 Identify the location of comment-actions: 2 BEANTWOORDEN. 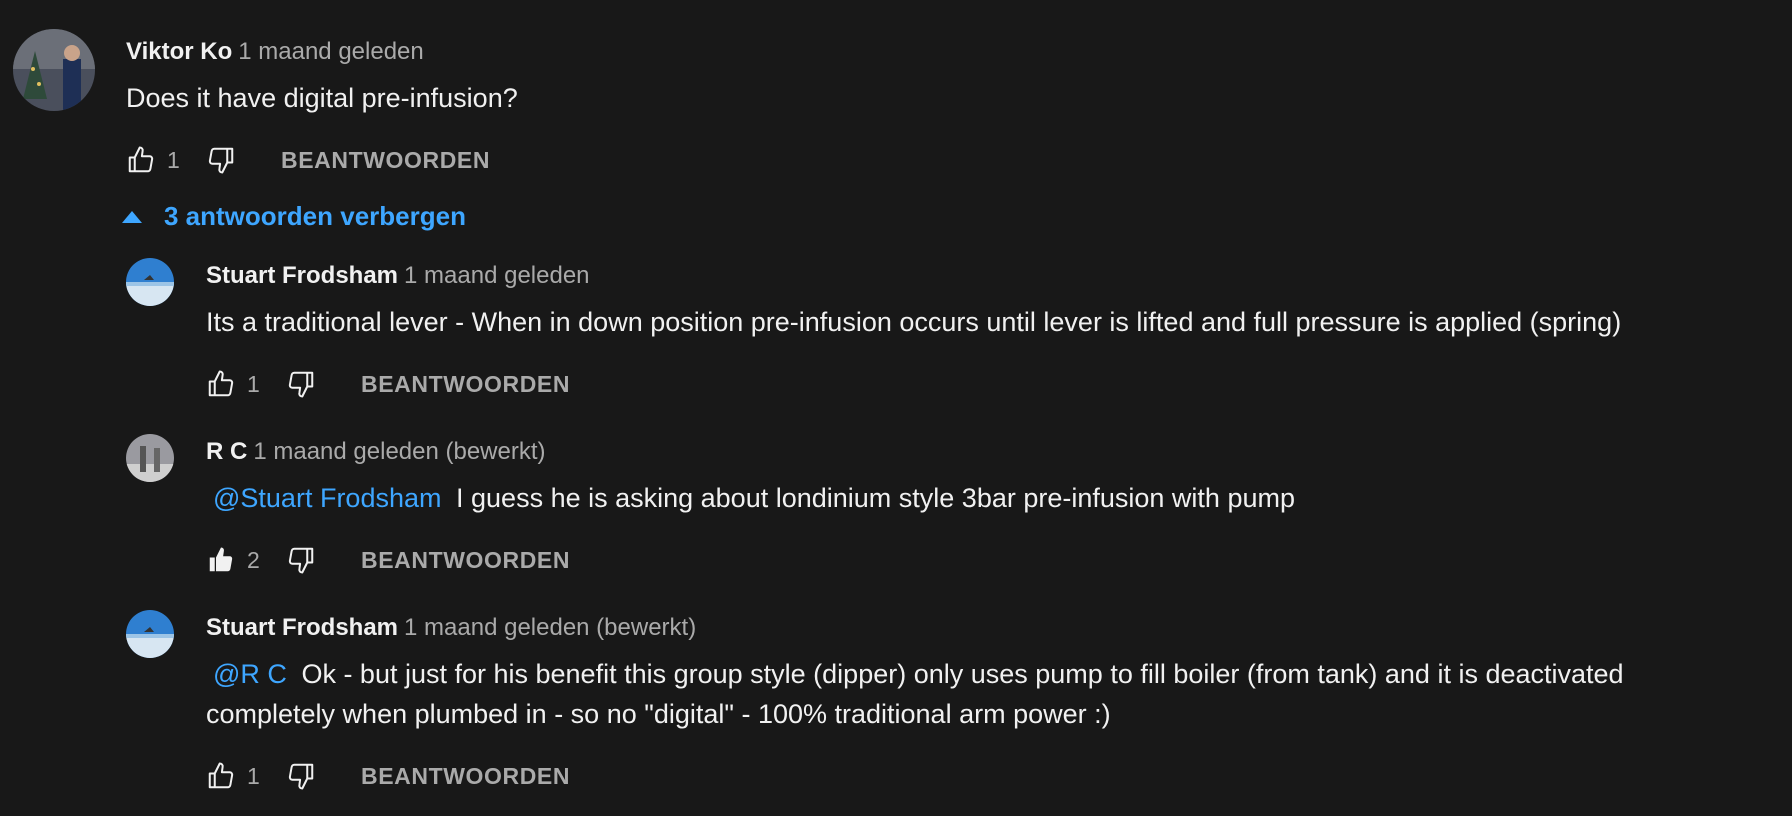
(386, 560).